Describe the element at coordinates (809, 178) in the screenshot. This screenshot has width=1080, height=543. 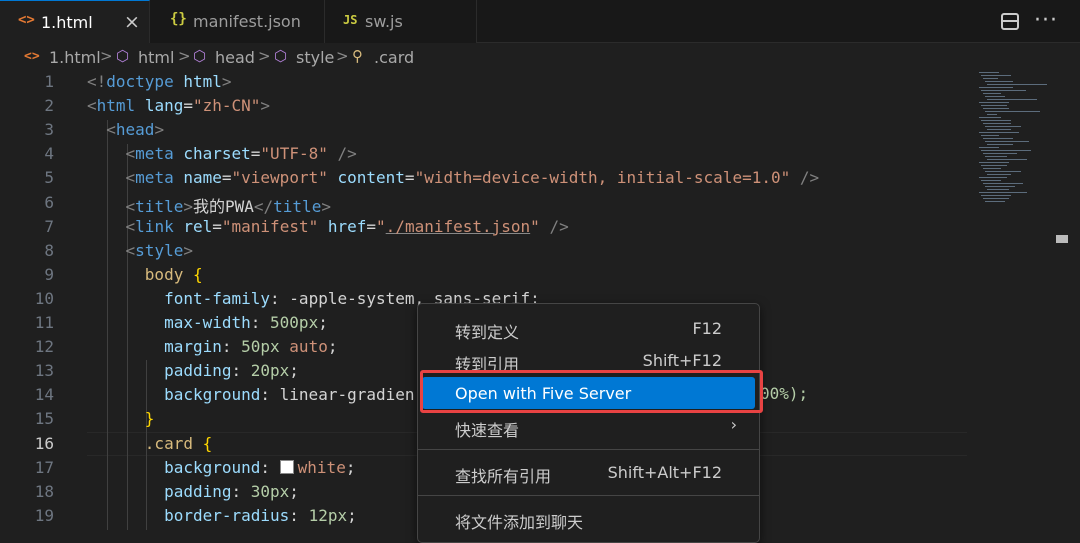
I see `code-token: />` at that location.